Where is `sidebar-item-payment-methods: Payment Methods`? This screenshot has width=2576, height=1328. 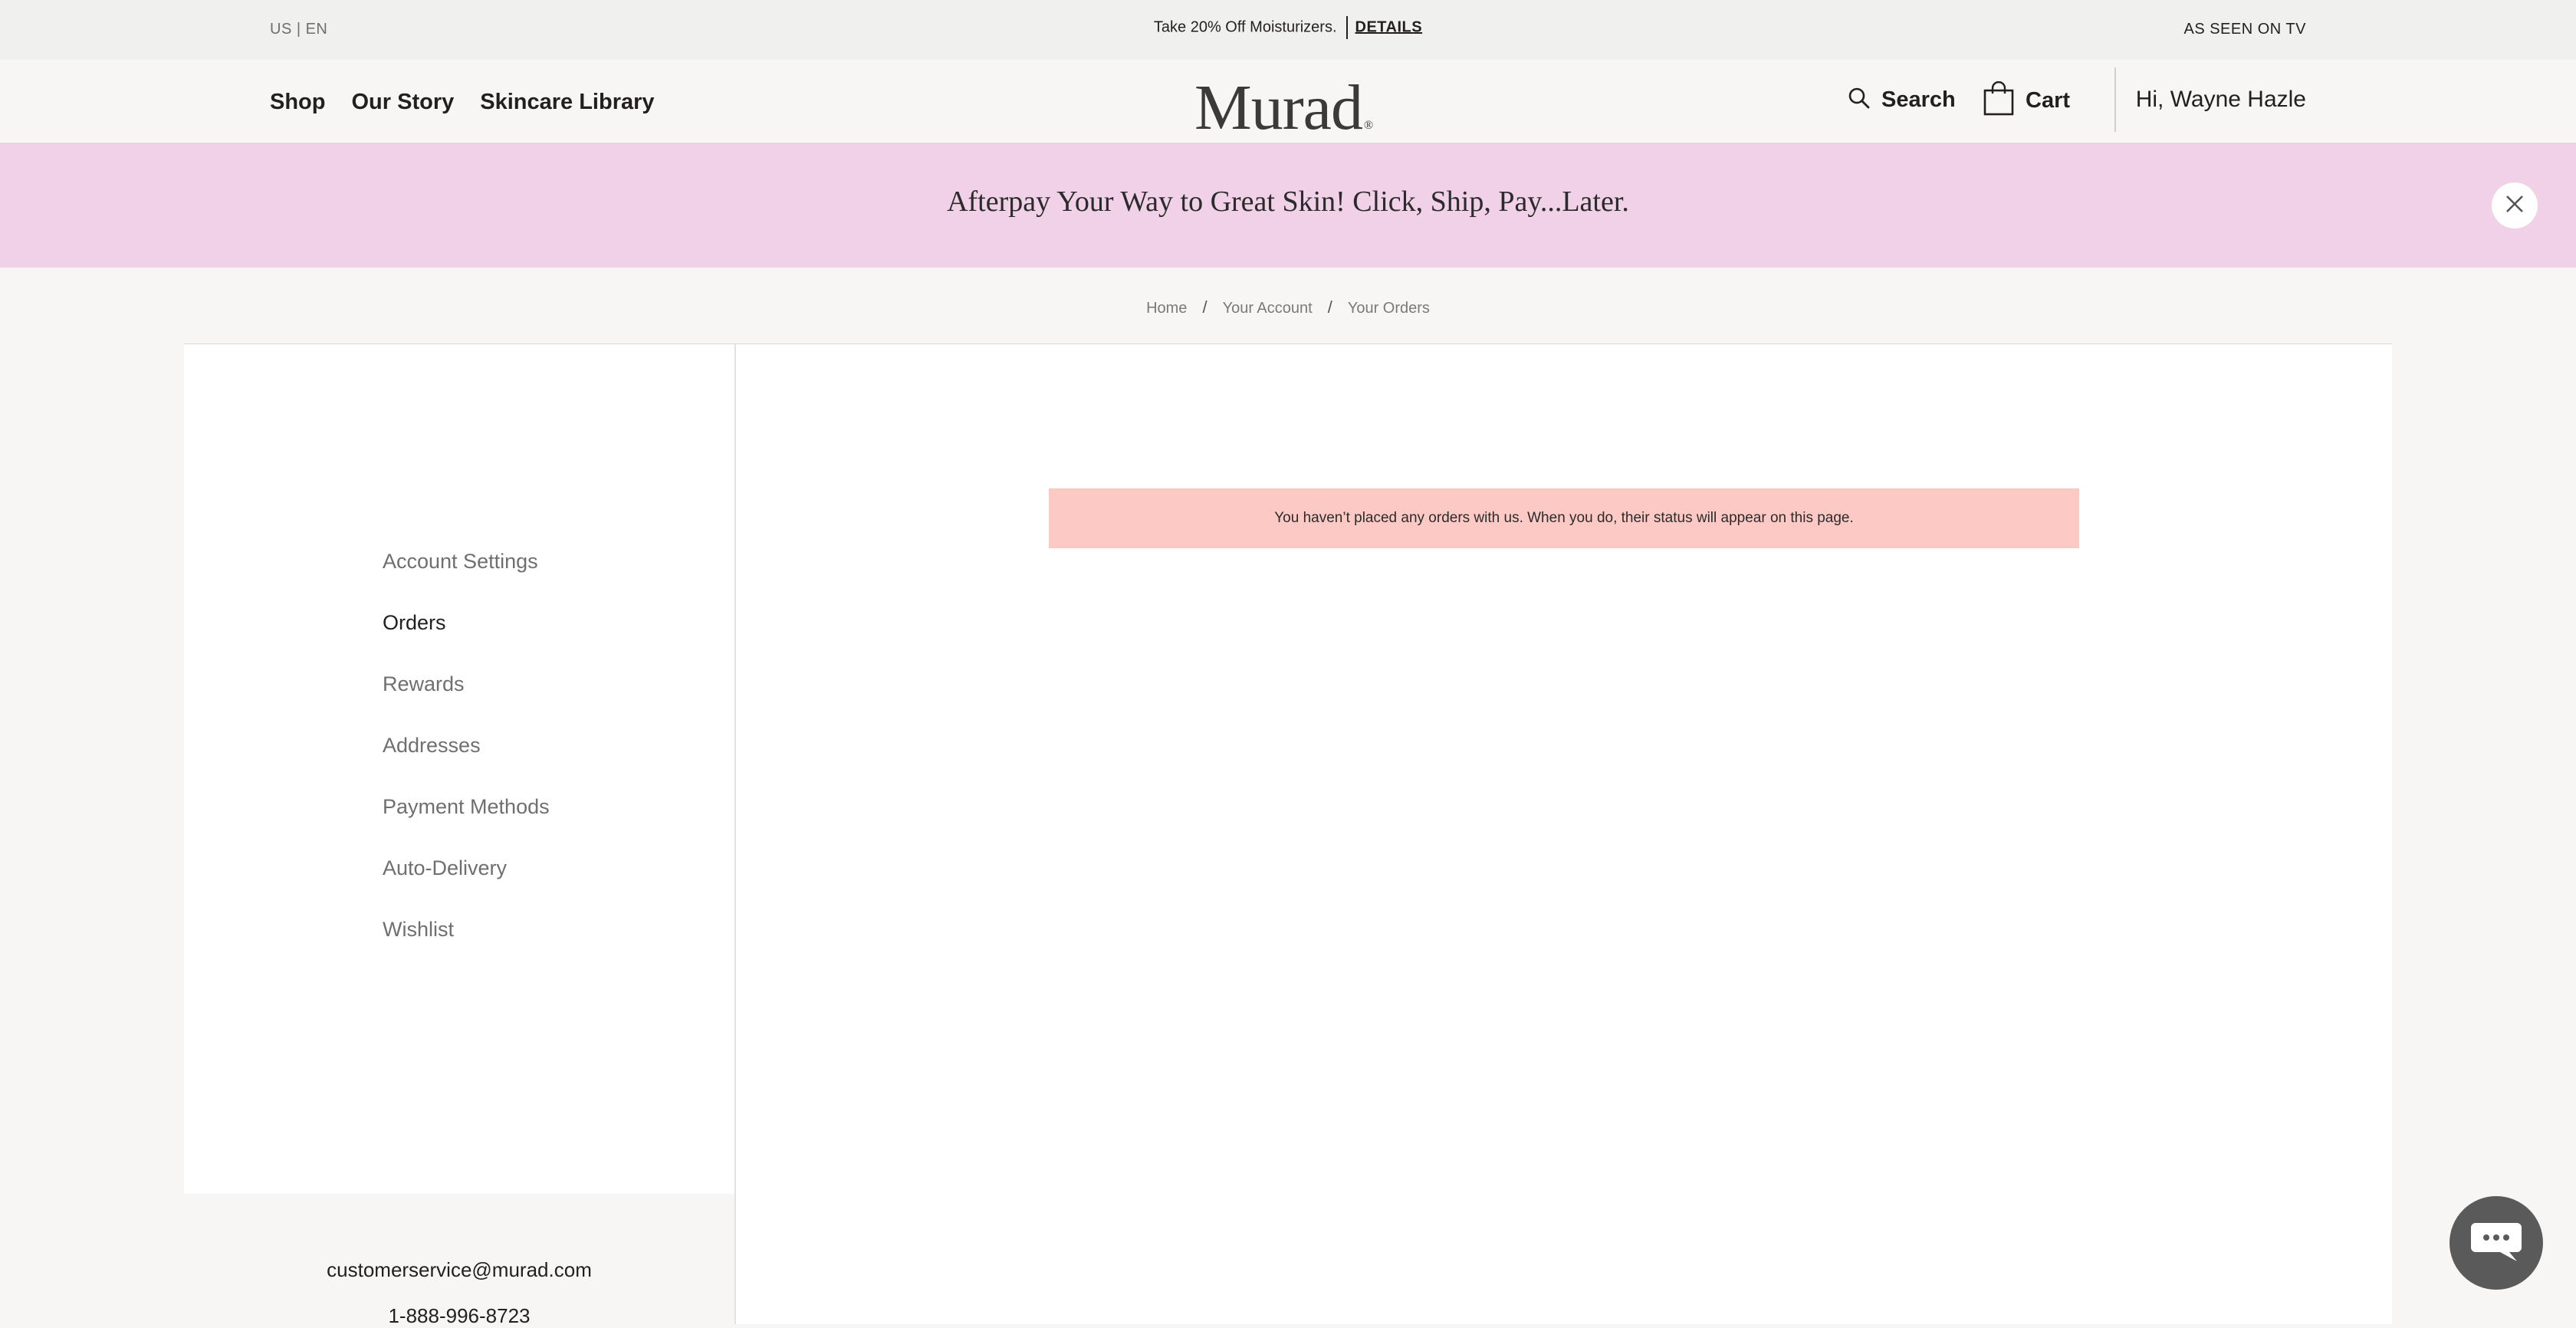 sidebar-item-payment-methods: Payment Methods is located at coordinates (467, 825).